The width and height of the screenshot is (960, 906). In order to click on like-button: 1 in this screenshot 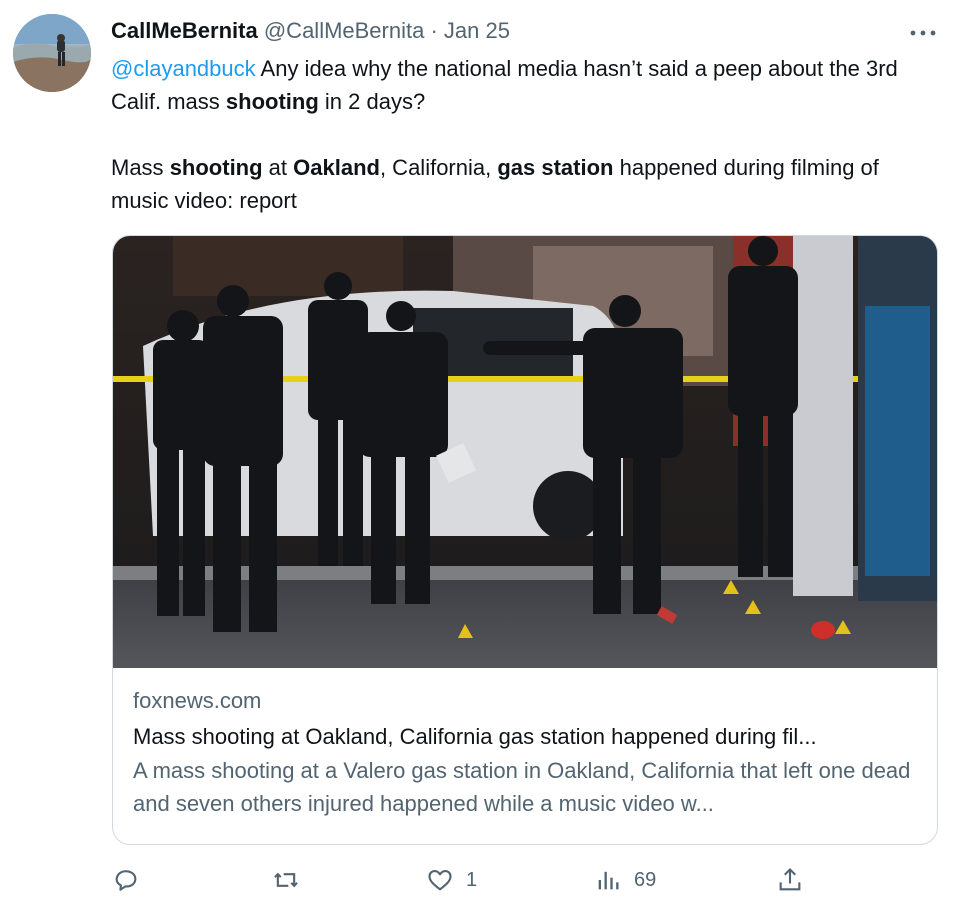, I will do `click(451, 880)`.